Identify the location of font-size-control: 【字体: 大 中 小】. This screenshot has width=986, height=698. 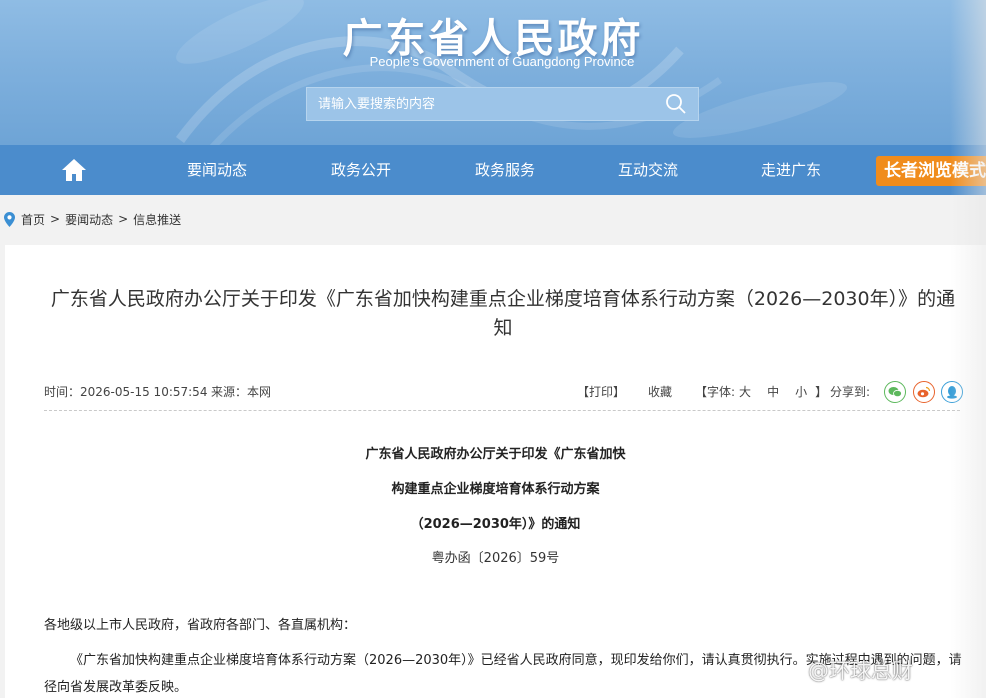
(761, 391).